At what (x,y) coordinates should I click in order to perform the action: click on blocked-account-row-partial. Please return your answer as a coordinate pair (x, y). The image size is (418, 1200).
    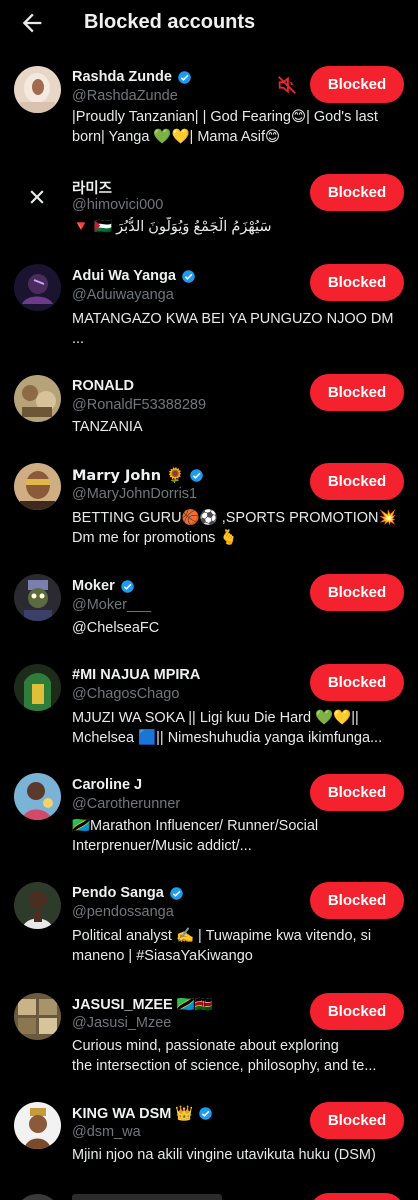
    Looking at the image, I should click on (209, 1195).